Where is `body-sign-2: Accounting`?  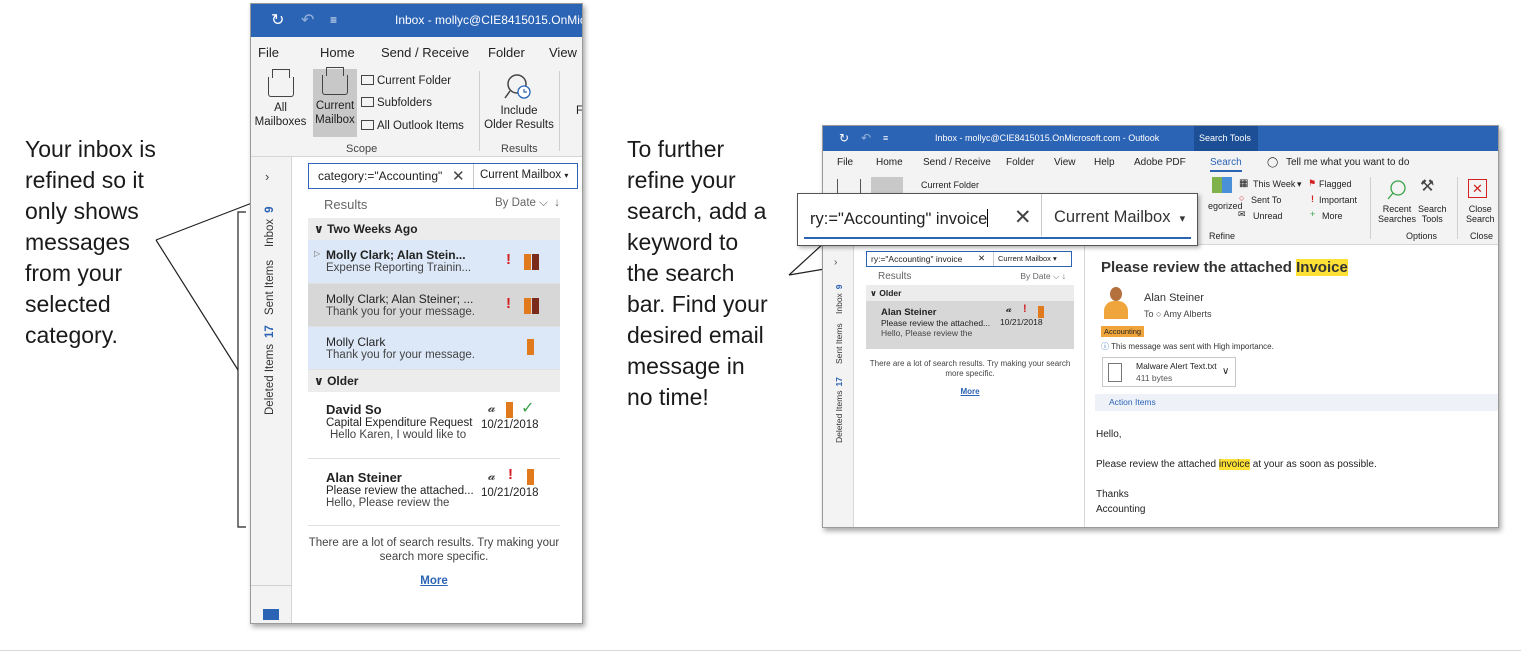 body-sign-2: Accounting is located at coordinates (1121, 509).